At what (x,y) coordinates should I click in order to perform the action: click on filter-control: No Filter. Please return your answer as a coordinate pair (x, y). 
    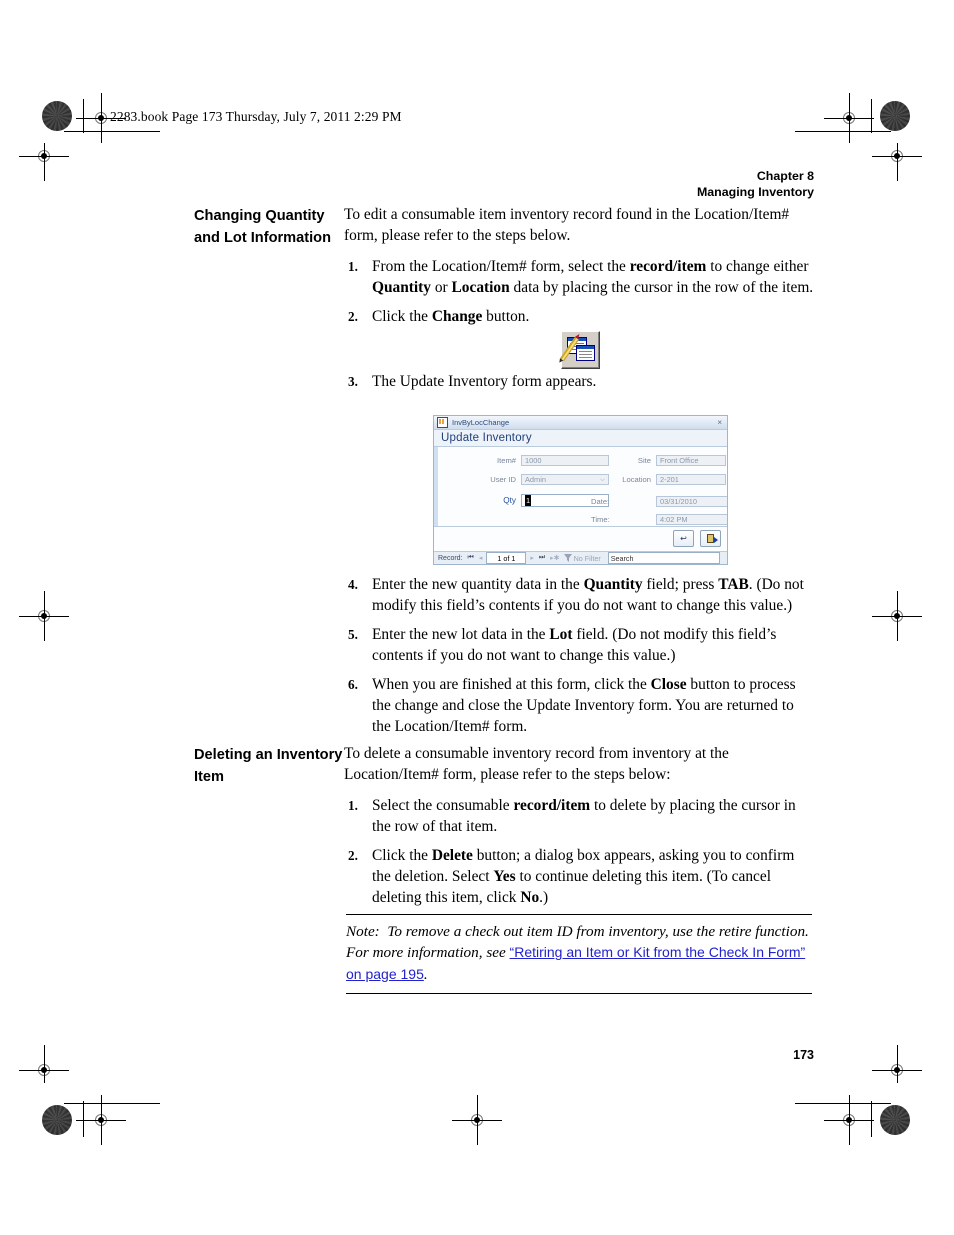
    Looking at the image, I should click on (582, 558).